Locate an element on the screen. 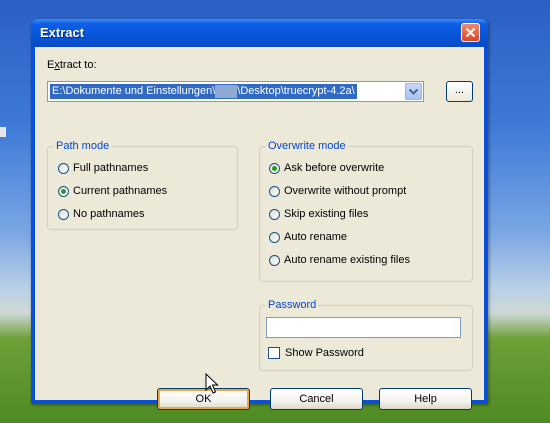 This screenshot has width=550, height=423. radio-auto-rename-existing: Auto rename existing files is located at coordinates (339, 260).